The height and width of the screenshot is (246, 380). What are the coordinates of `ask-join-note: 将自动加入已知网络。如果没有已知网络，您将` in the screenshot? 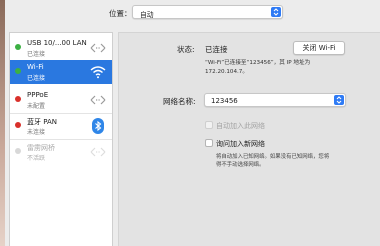 It's located at (273, 157).